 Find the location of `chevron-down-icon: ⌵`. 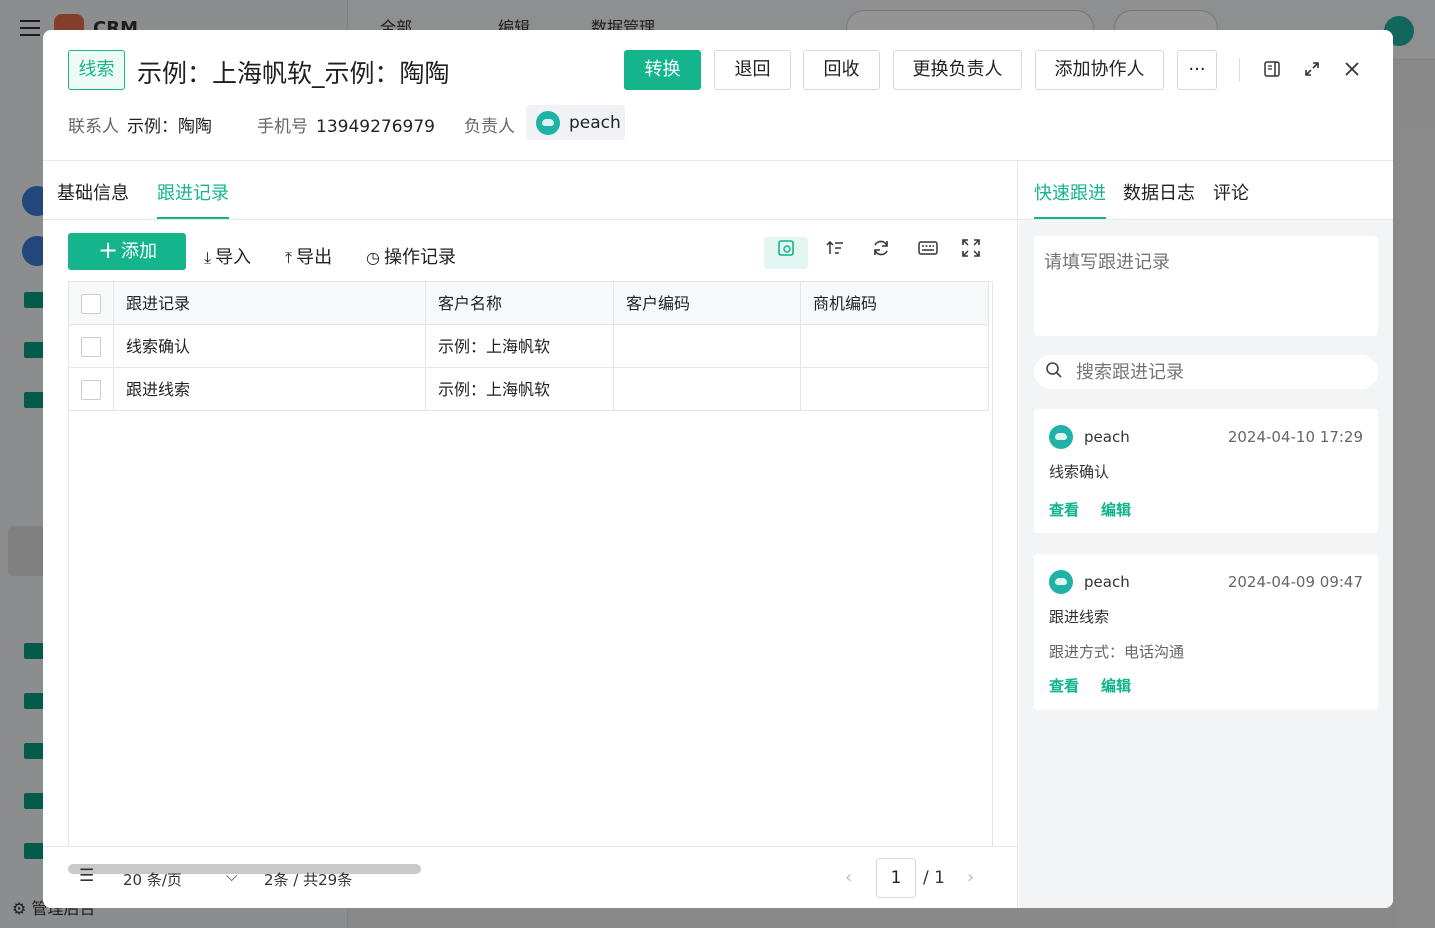

chevron-down-icon: ⌵ is located at coordinates (231, 876).